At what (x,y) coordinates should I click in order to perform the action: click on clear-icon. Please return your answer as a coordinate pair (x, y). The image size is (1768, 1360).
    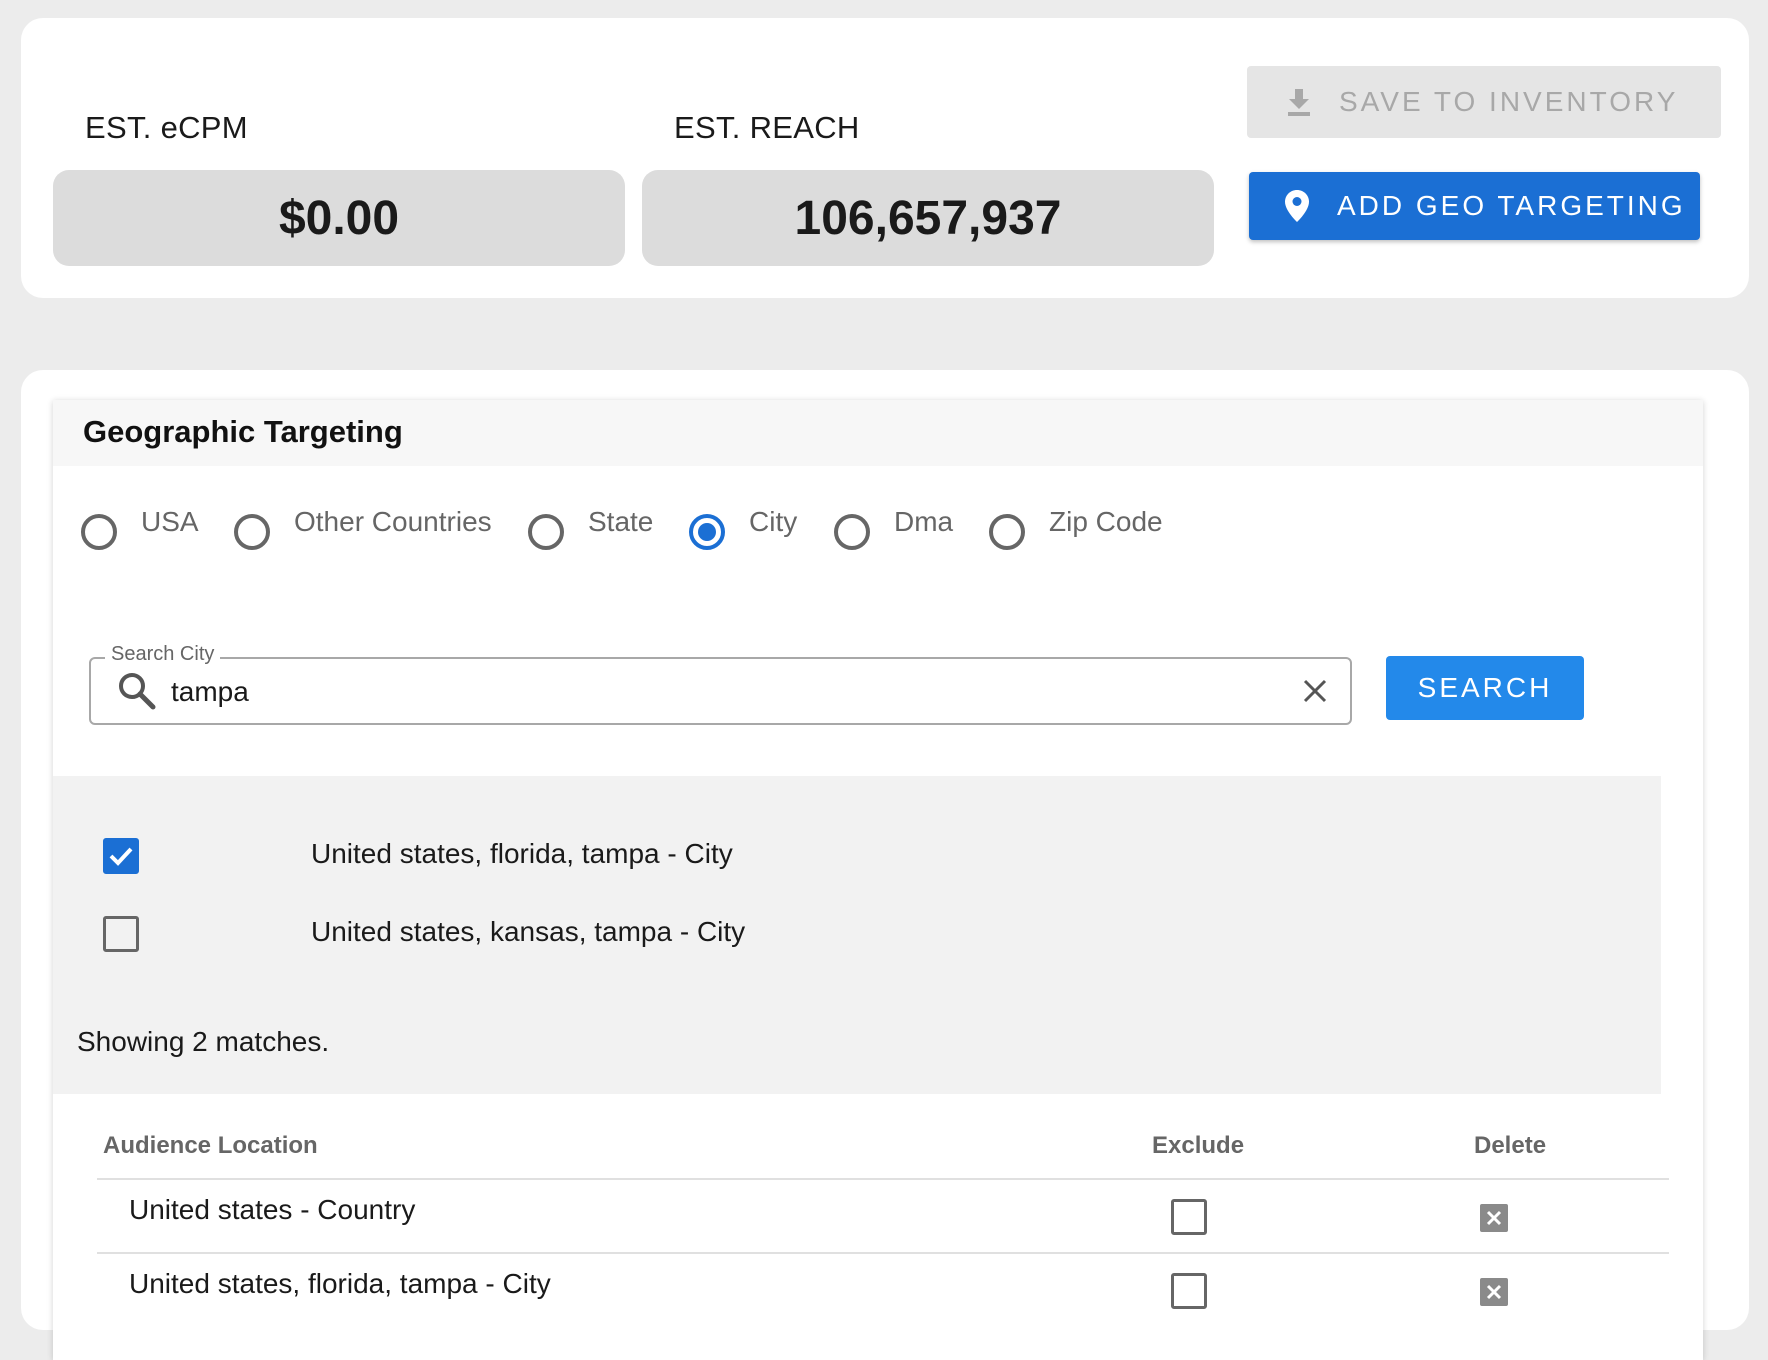
    Looking at the image, I should click on (1315, 691).